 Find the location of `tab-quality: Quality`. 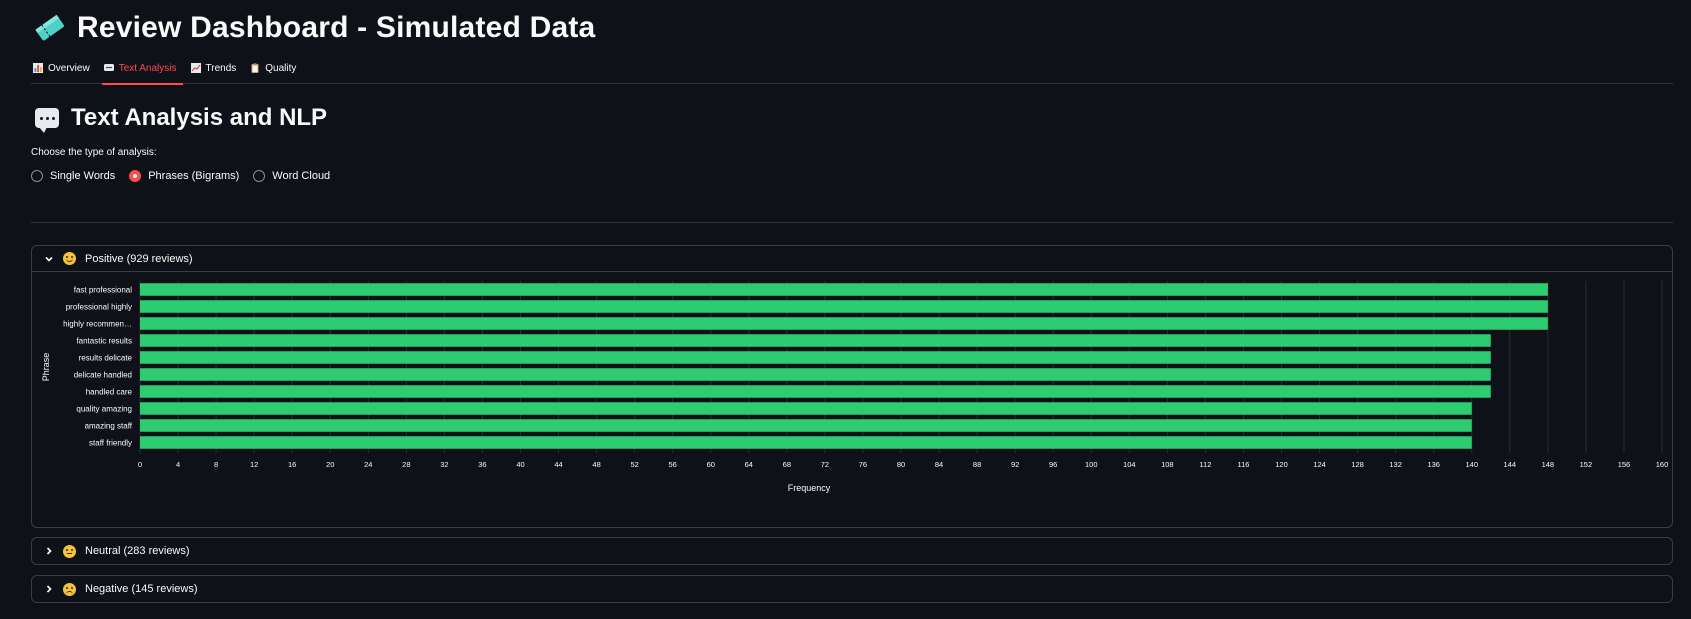

tab-quality: Quality is located at coordinates (275, 71).